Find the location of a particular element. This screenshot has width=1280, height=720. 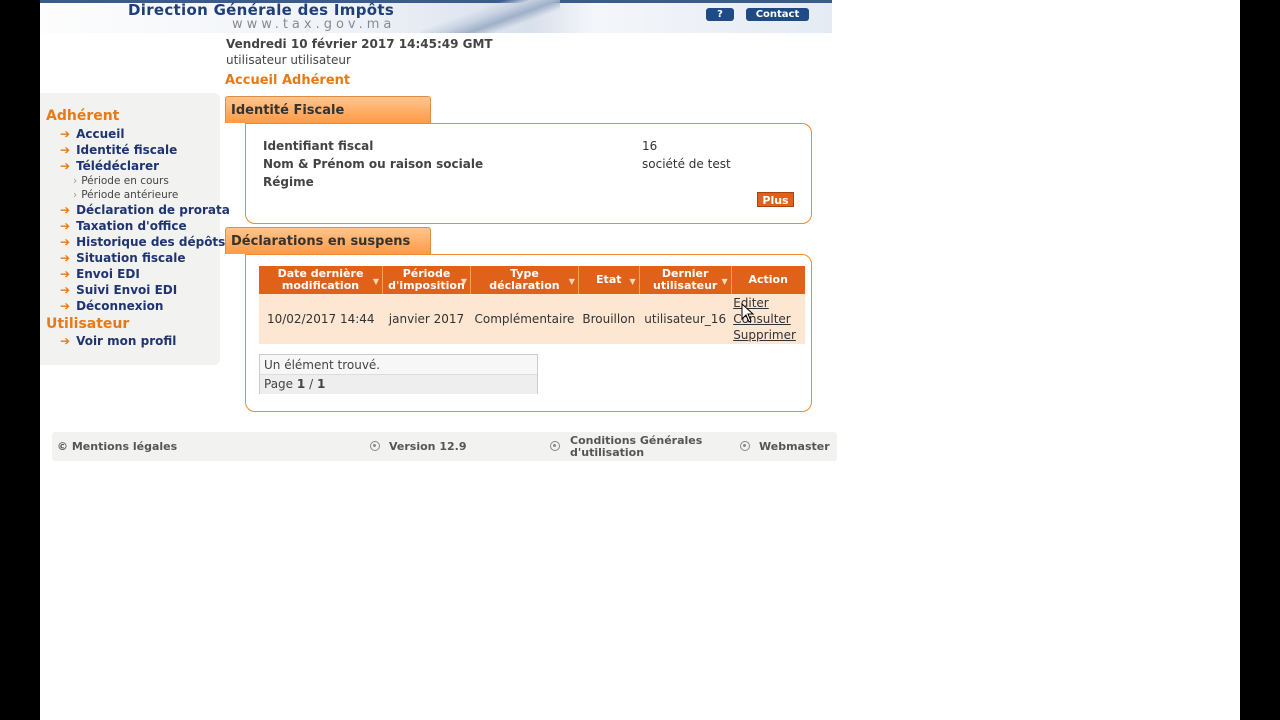

field-value-nom: société de test is located at coordinates (686, 164).